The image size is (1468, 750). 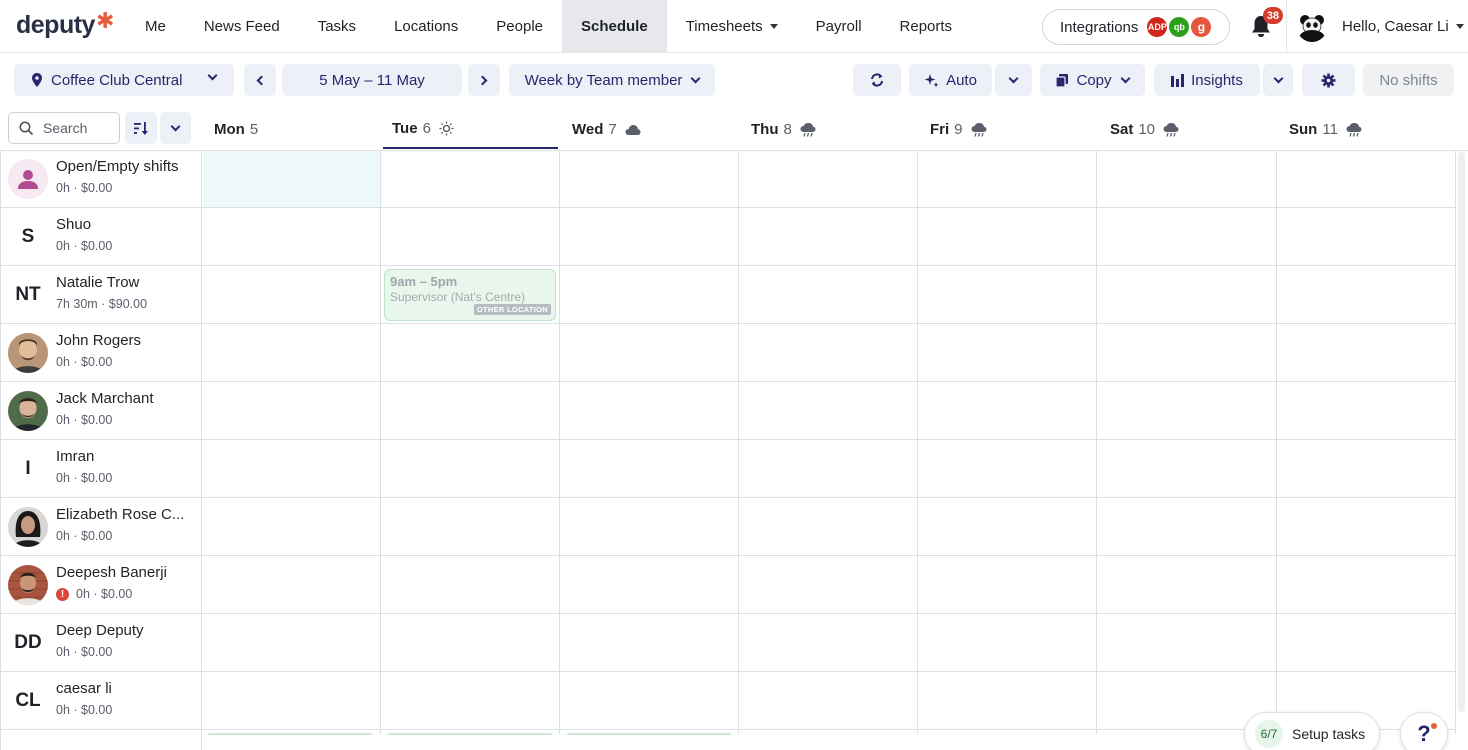 What do you see at coordinates (1147, 129) in the screenshot?
I see `day-number: 10` at bounding box center [1147, 129].